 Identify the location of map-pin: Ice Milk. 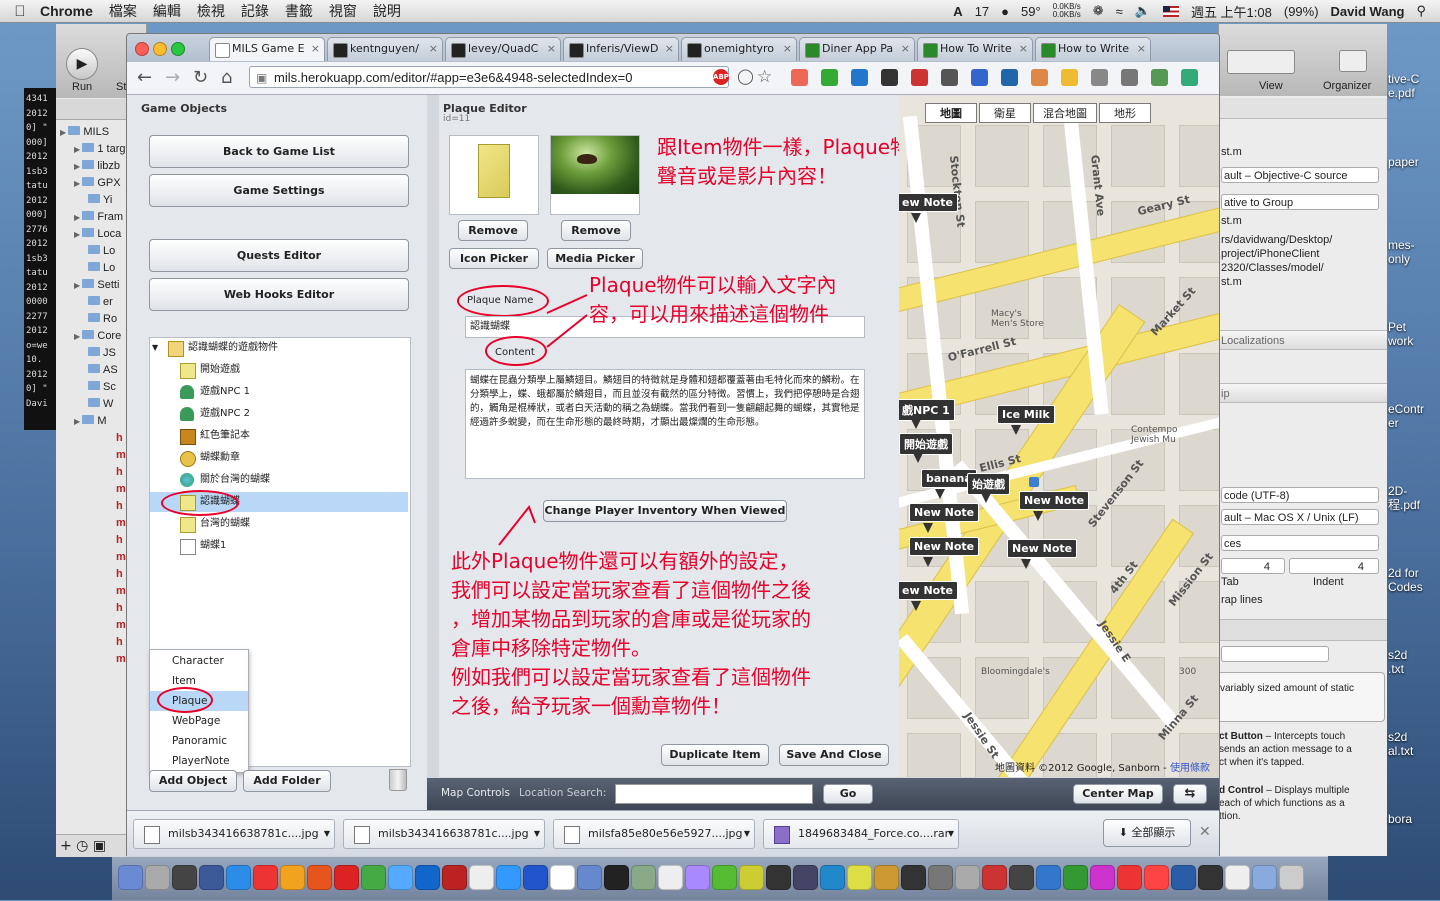
(1026, 414).